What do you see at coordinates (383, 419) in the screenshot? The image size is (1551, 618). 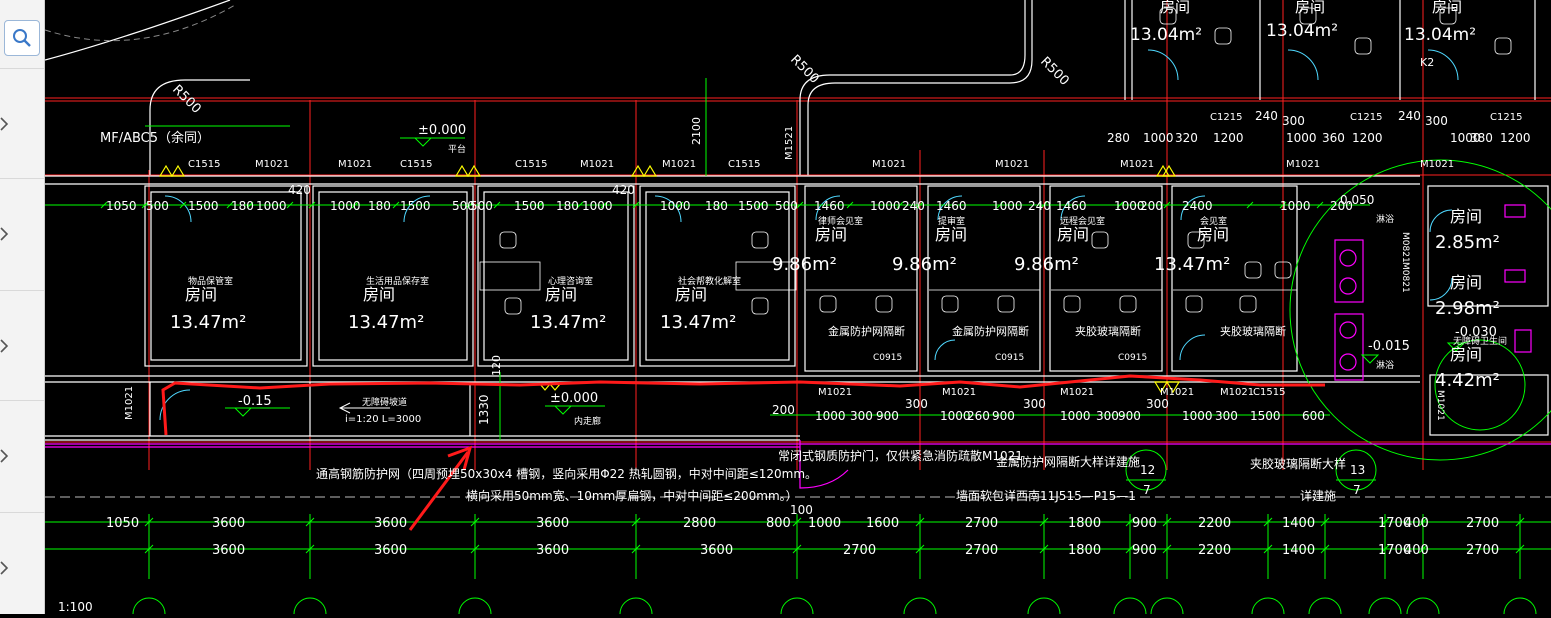 I see `ramp-slope-label: i=1:20 L=3000` at bounding box center [383, 419].